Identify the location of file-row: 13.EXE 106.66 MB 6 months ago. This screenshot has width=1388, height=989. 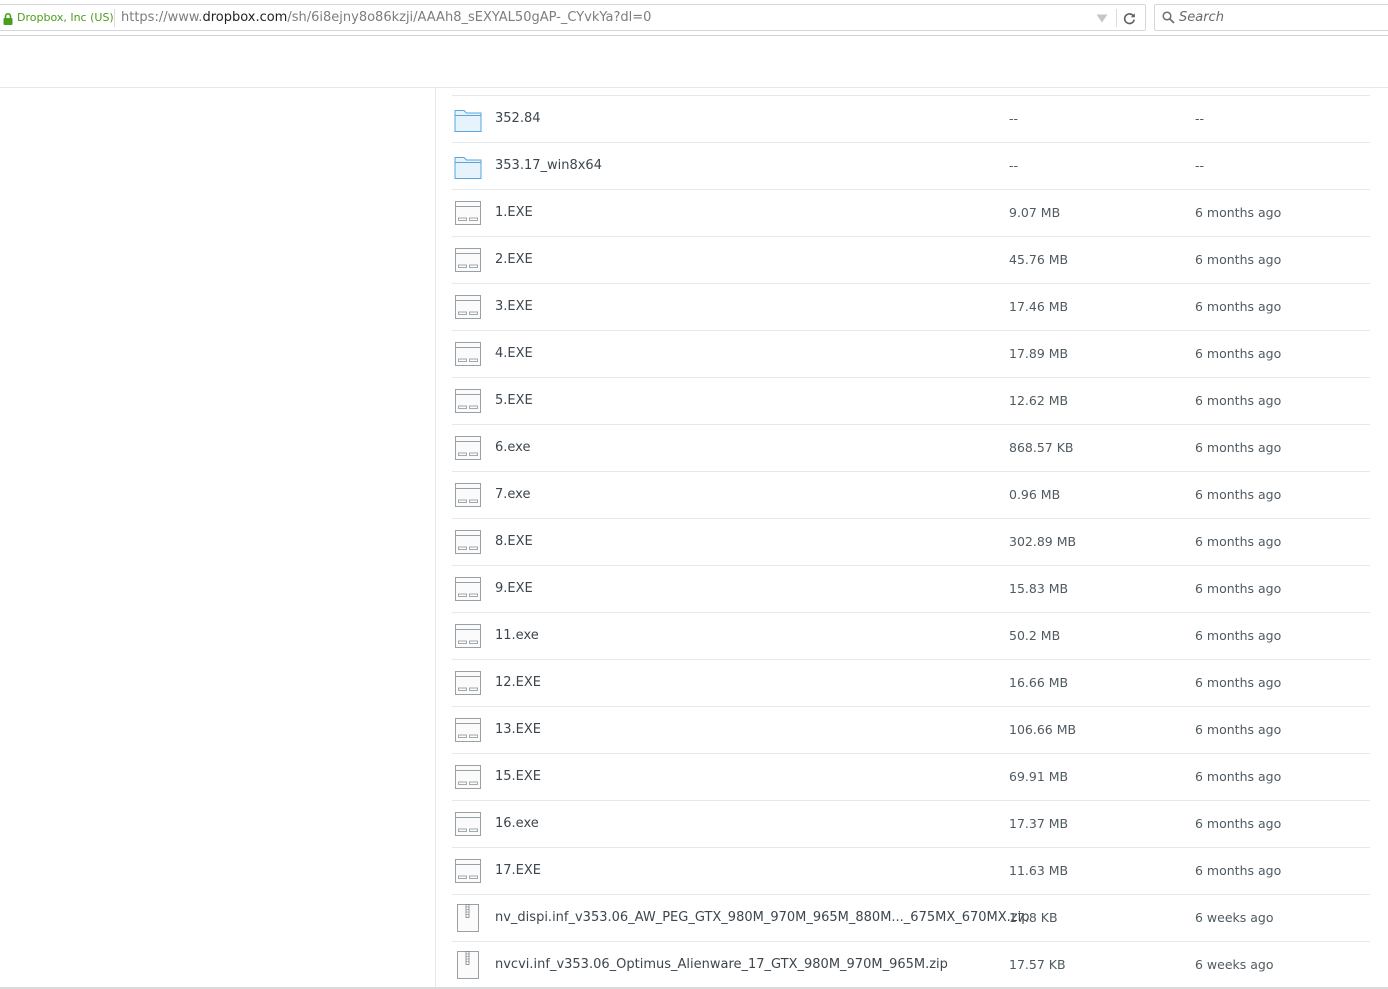
(911, 730).